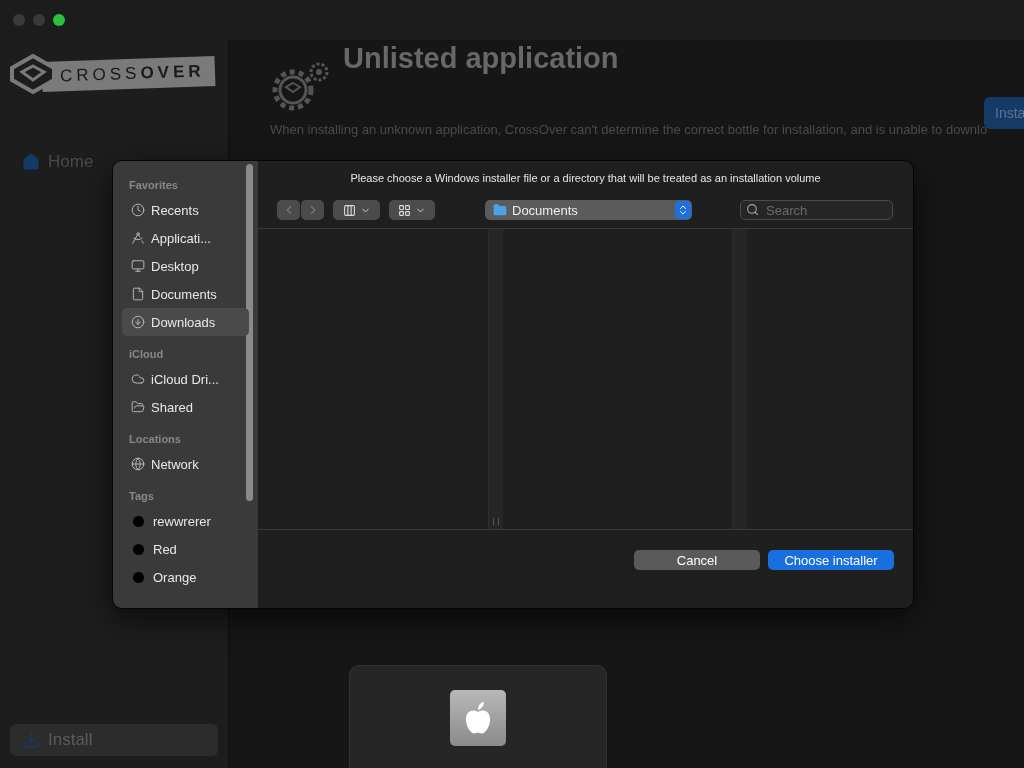 Image resolution: width=1024 pixels, height=768 pixels. I want to click on page-title: Unlisted application, so click(481, 59).